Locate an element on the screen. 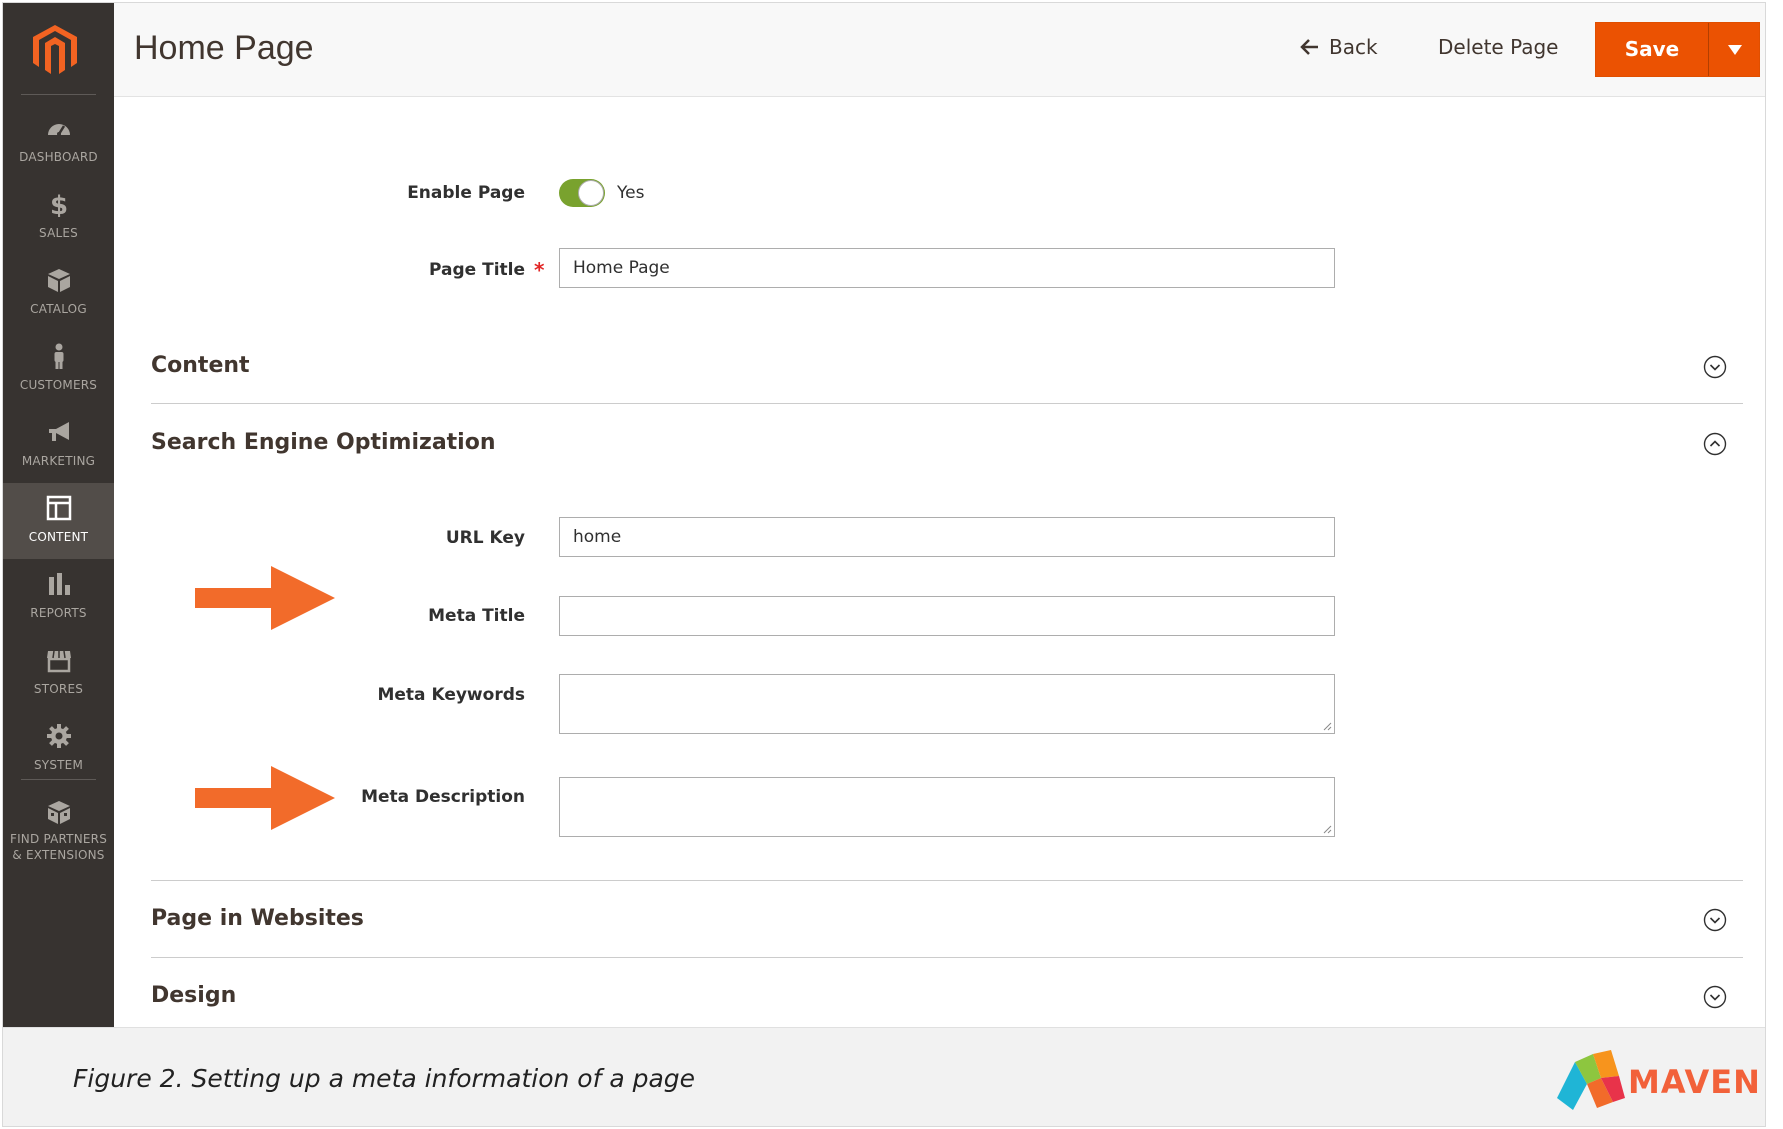  save-button: Save is located at coordinates (1652, 49).